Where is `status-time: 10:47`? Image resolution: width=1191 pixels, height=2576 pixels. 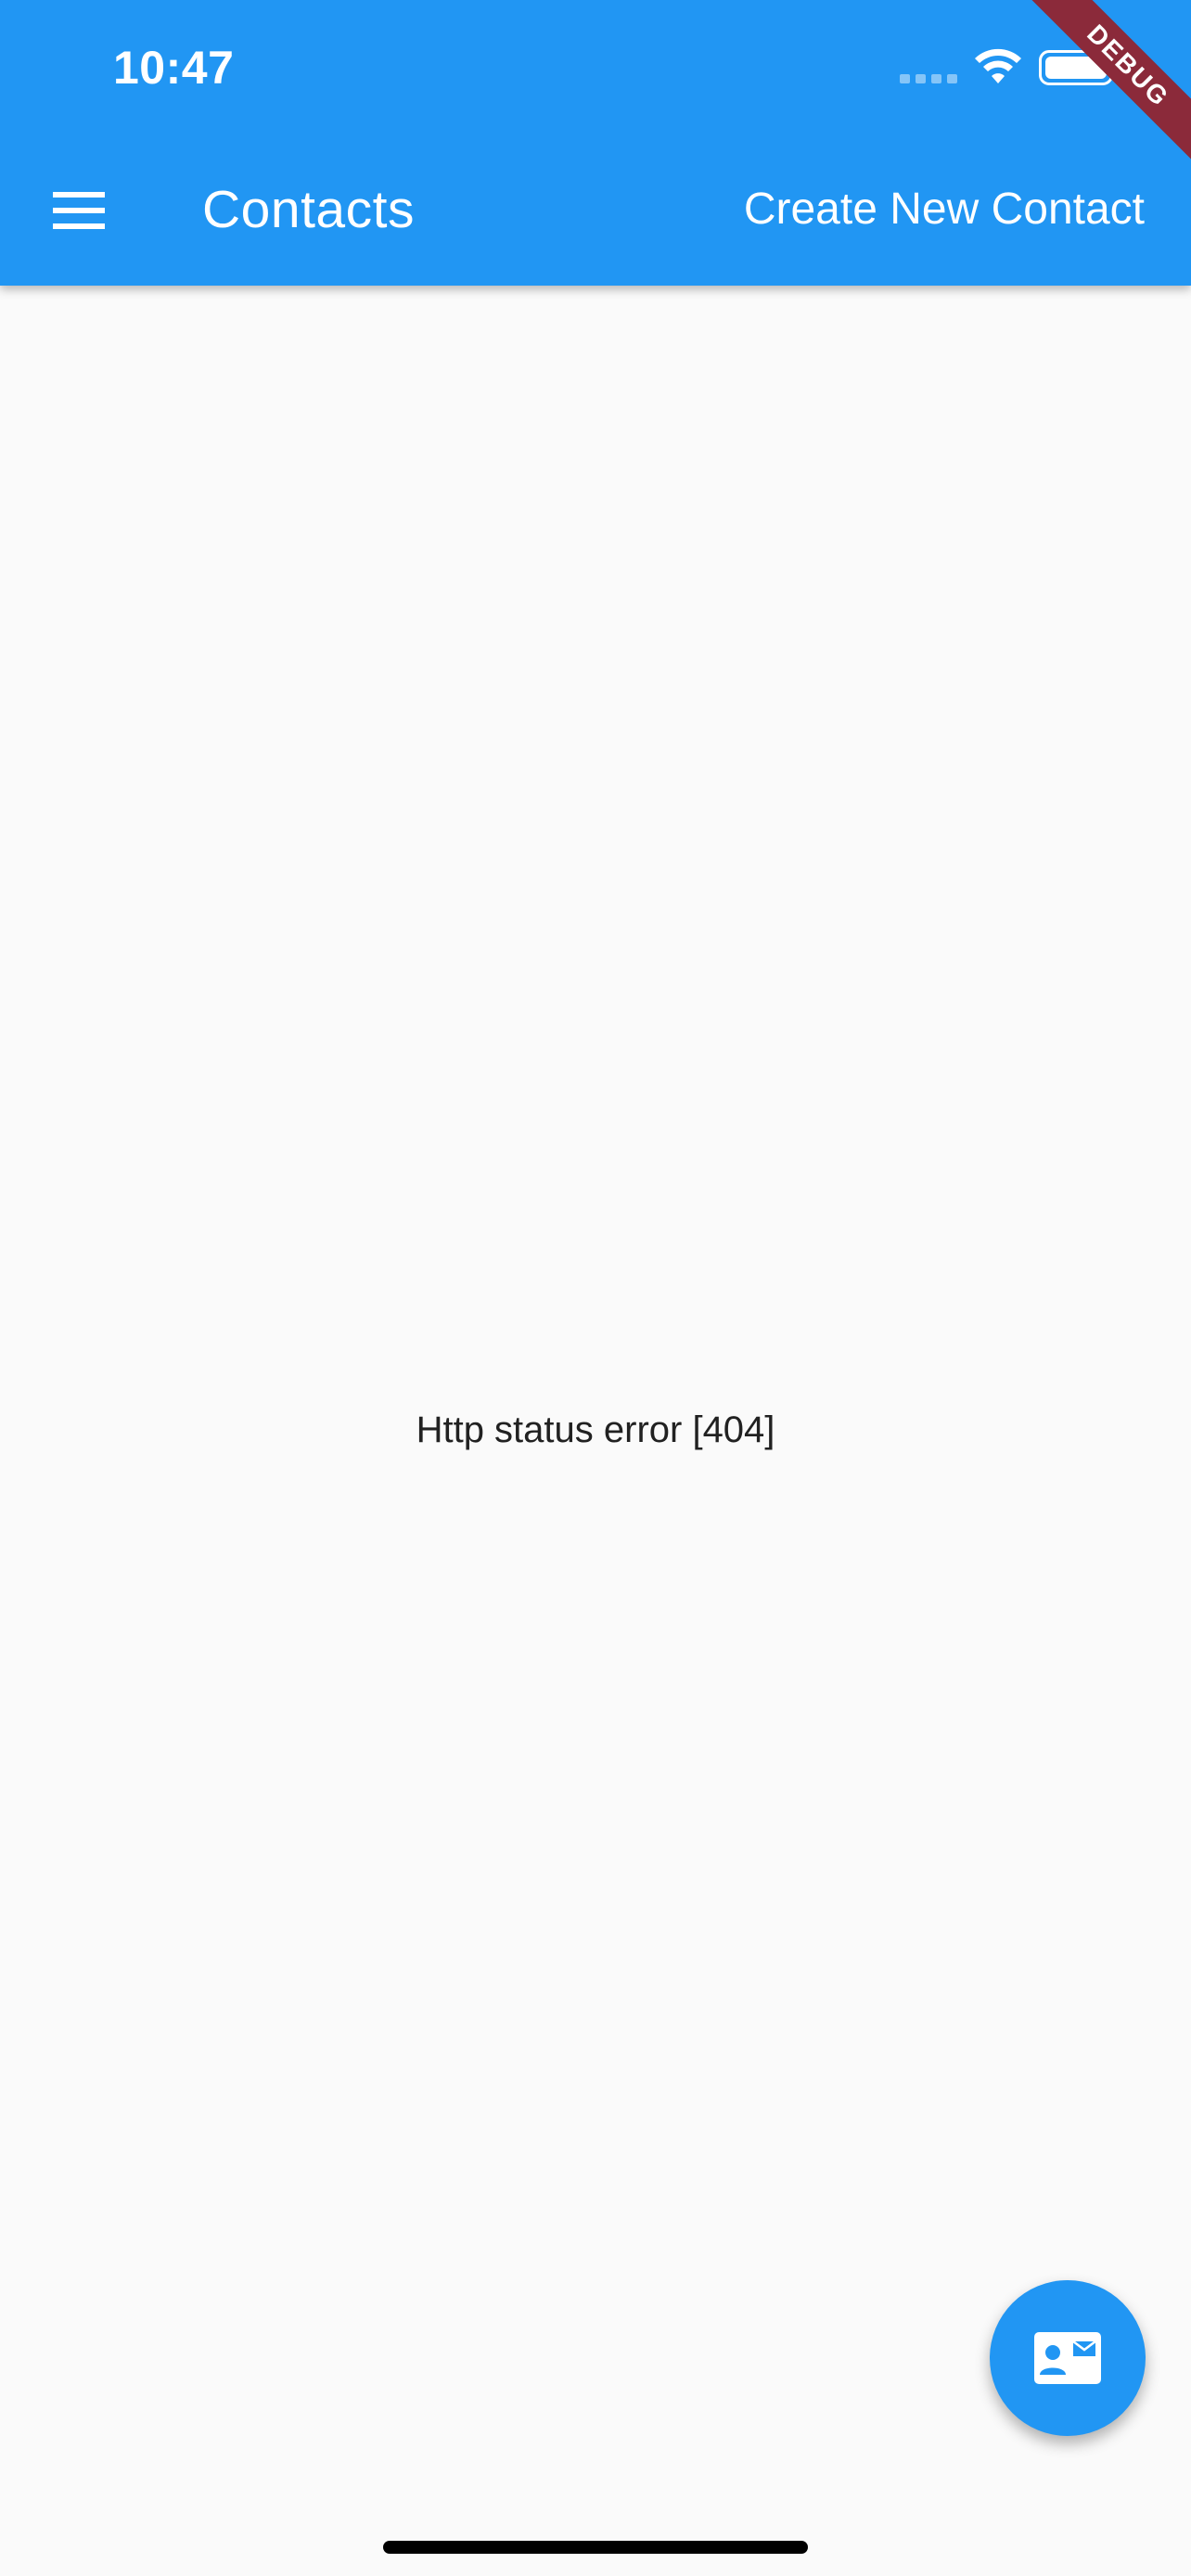
status-time: 10:47 is located at coordinates (174, 68).